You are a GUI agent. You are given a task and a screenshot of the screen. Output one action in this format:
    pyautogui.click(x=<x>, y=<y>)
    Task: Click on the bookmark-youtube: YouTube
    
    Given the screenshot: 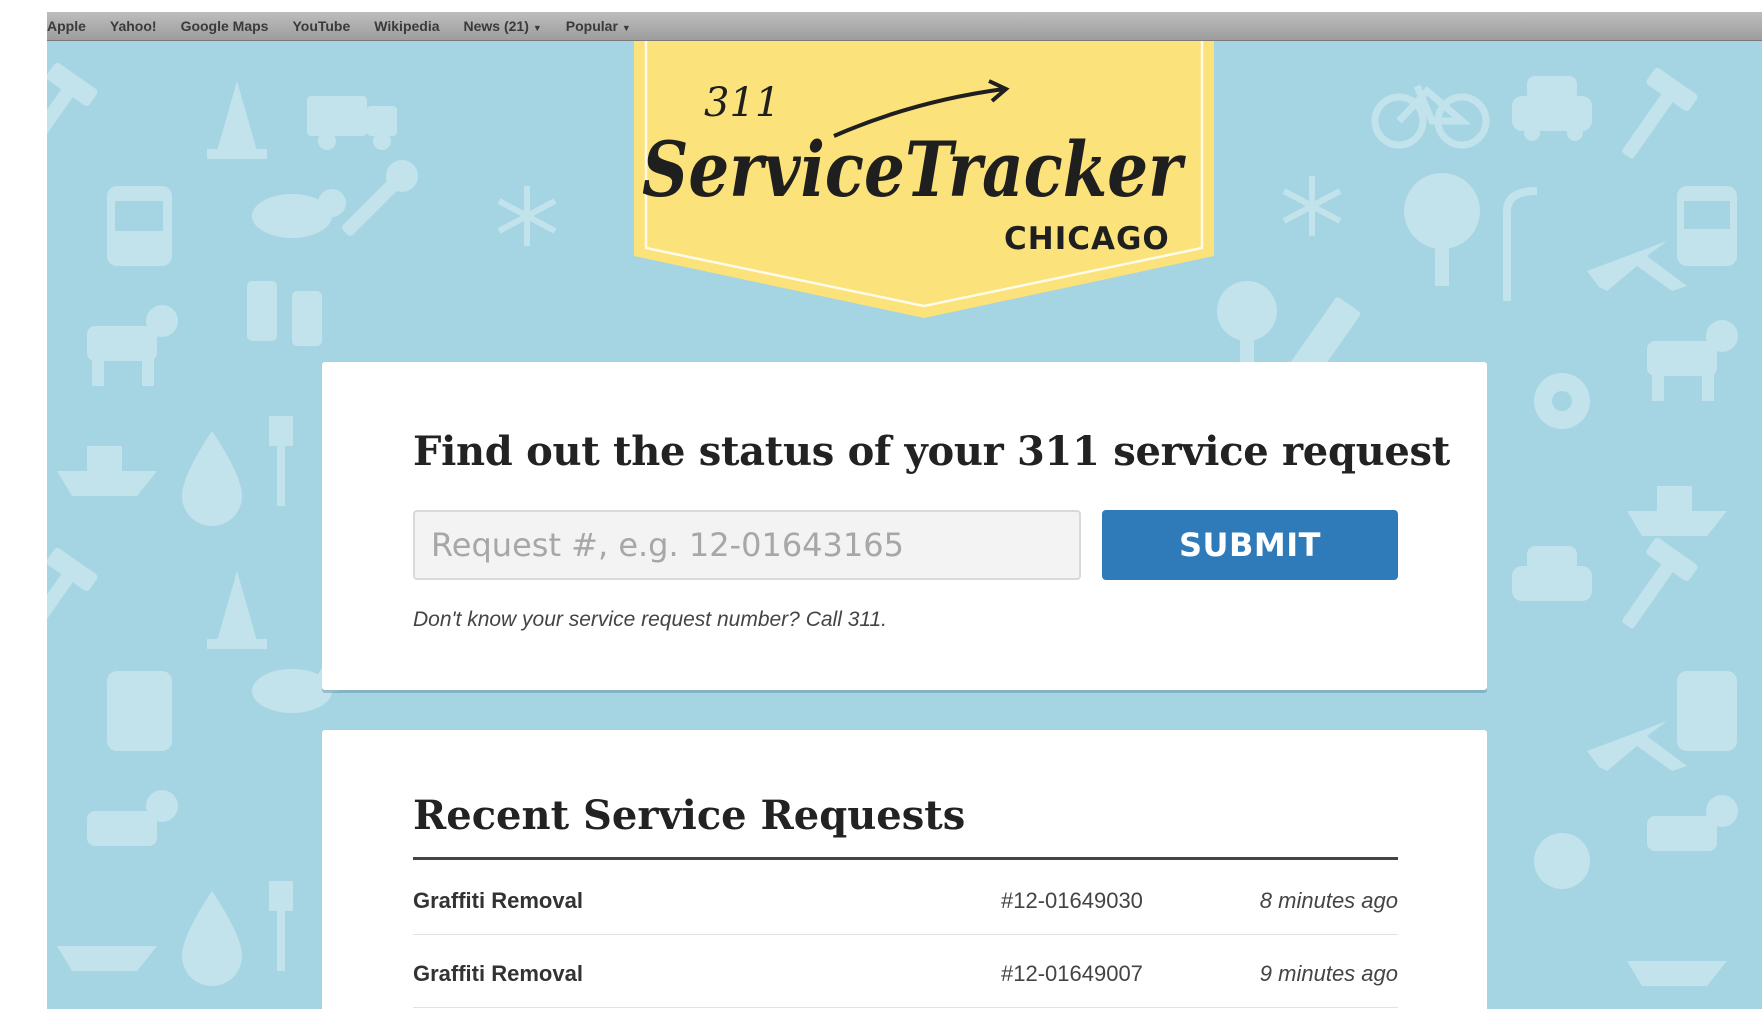 What is the action you would take?
    pyautogui.click(x=321, y=26)
    